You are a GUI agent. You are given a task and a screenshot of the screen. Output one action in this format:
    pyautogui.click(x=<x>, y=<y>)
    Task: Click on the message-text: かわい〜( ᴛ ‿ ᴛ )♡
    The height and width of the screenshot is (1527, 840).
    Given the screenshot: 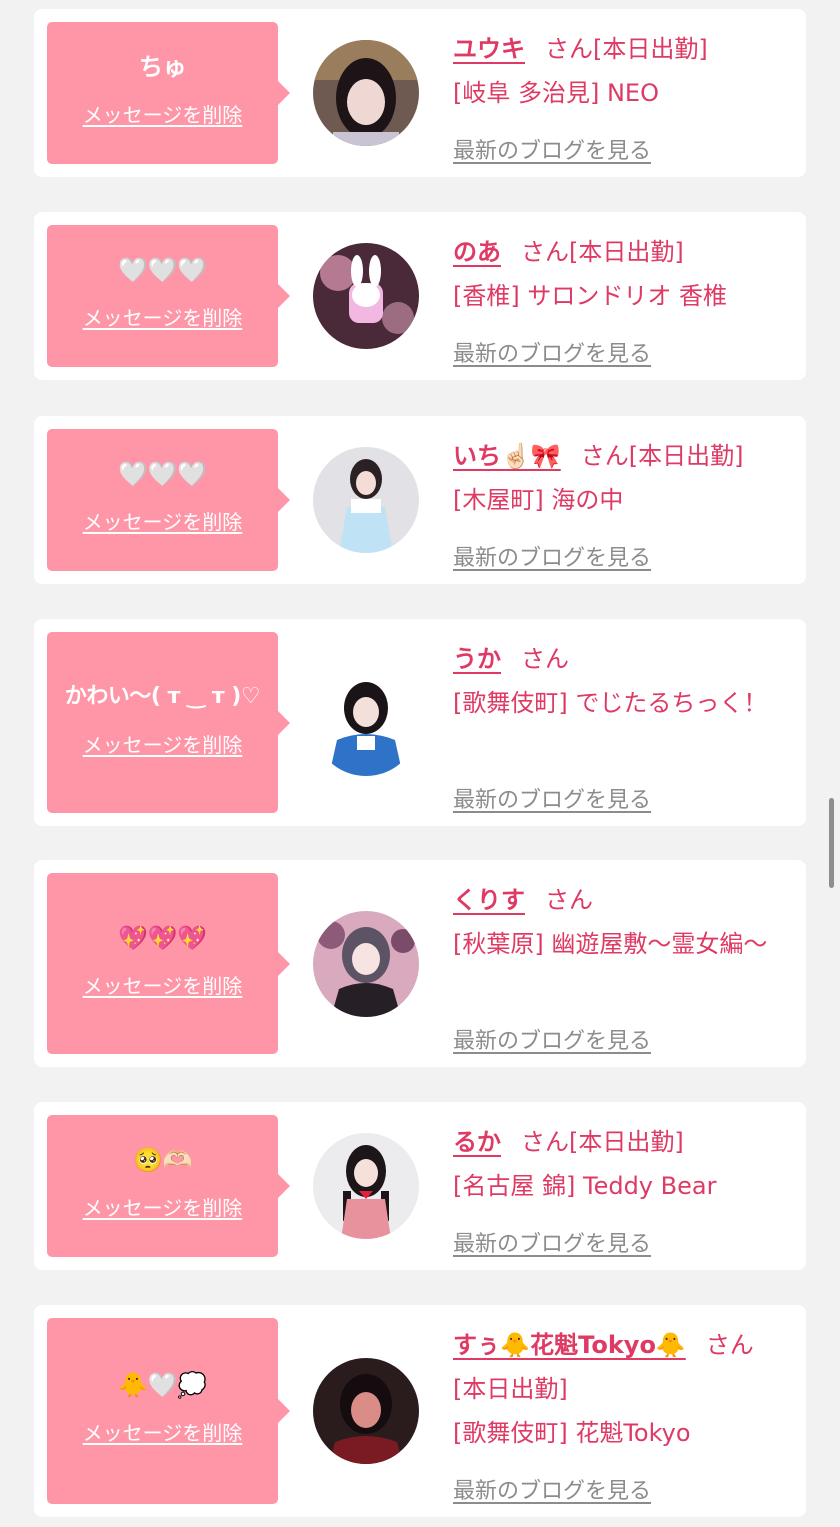 What is the action you would take?
    pyautogui.click(x=162, y=696)
    